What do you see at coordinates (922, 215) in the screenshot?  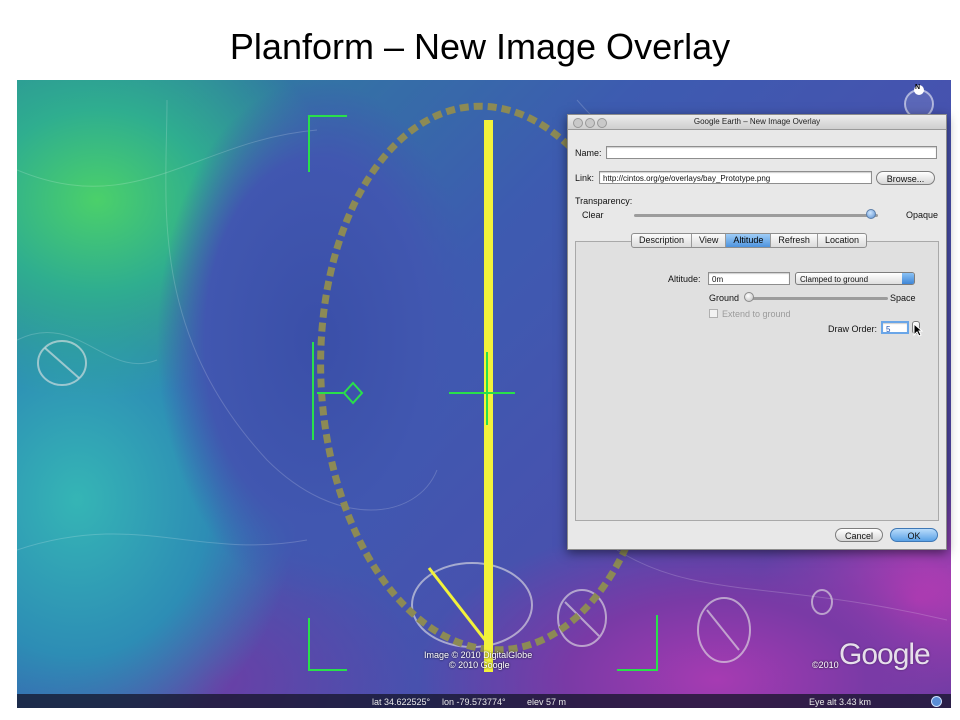 I see `transparency-opaque-label: Opaque` at bounding box center [922, 215].